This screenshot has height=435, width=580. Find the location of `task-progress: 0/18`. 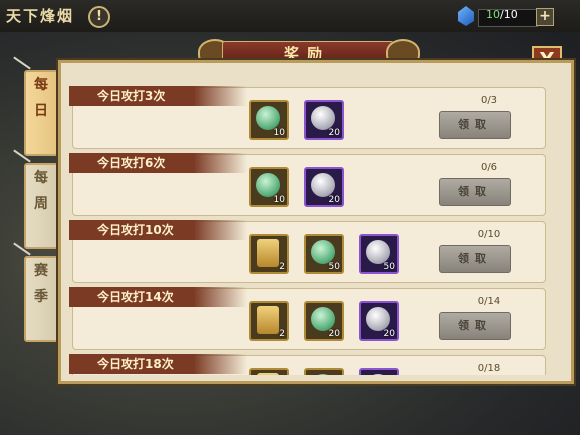

task-progress: 0/18 is located at coordinates (489, 368).